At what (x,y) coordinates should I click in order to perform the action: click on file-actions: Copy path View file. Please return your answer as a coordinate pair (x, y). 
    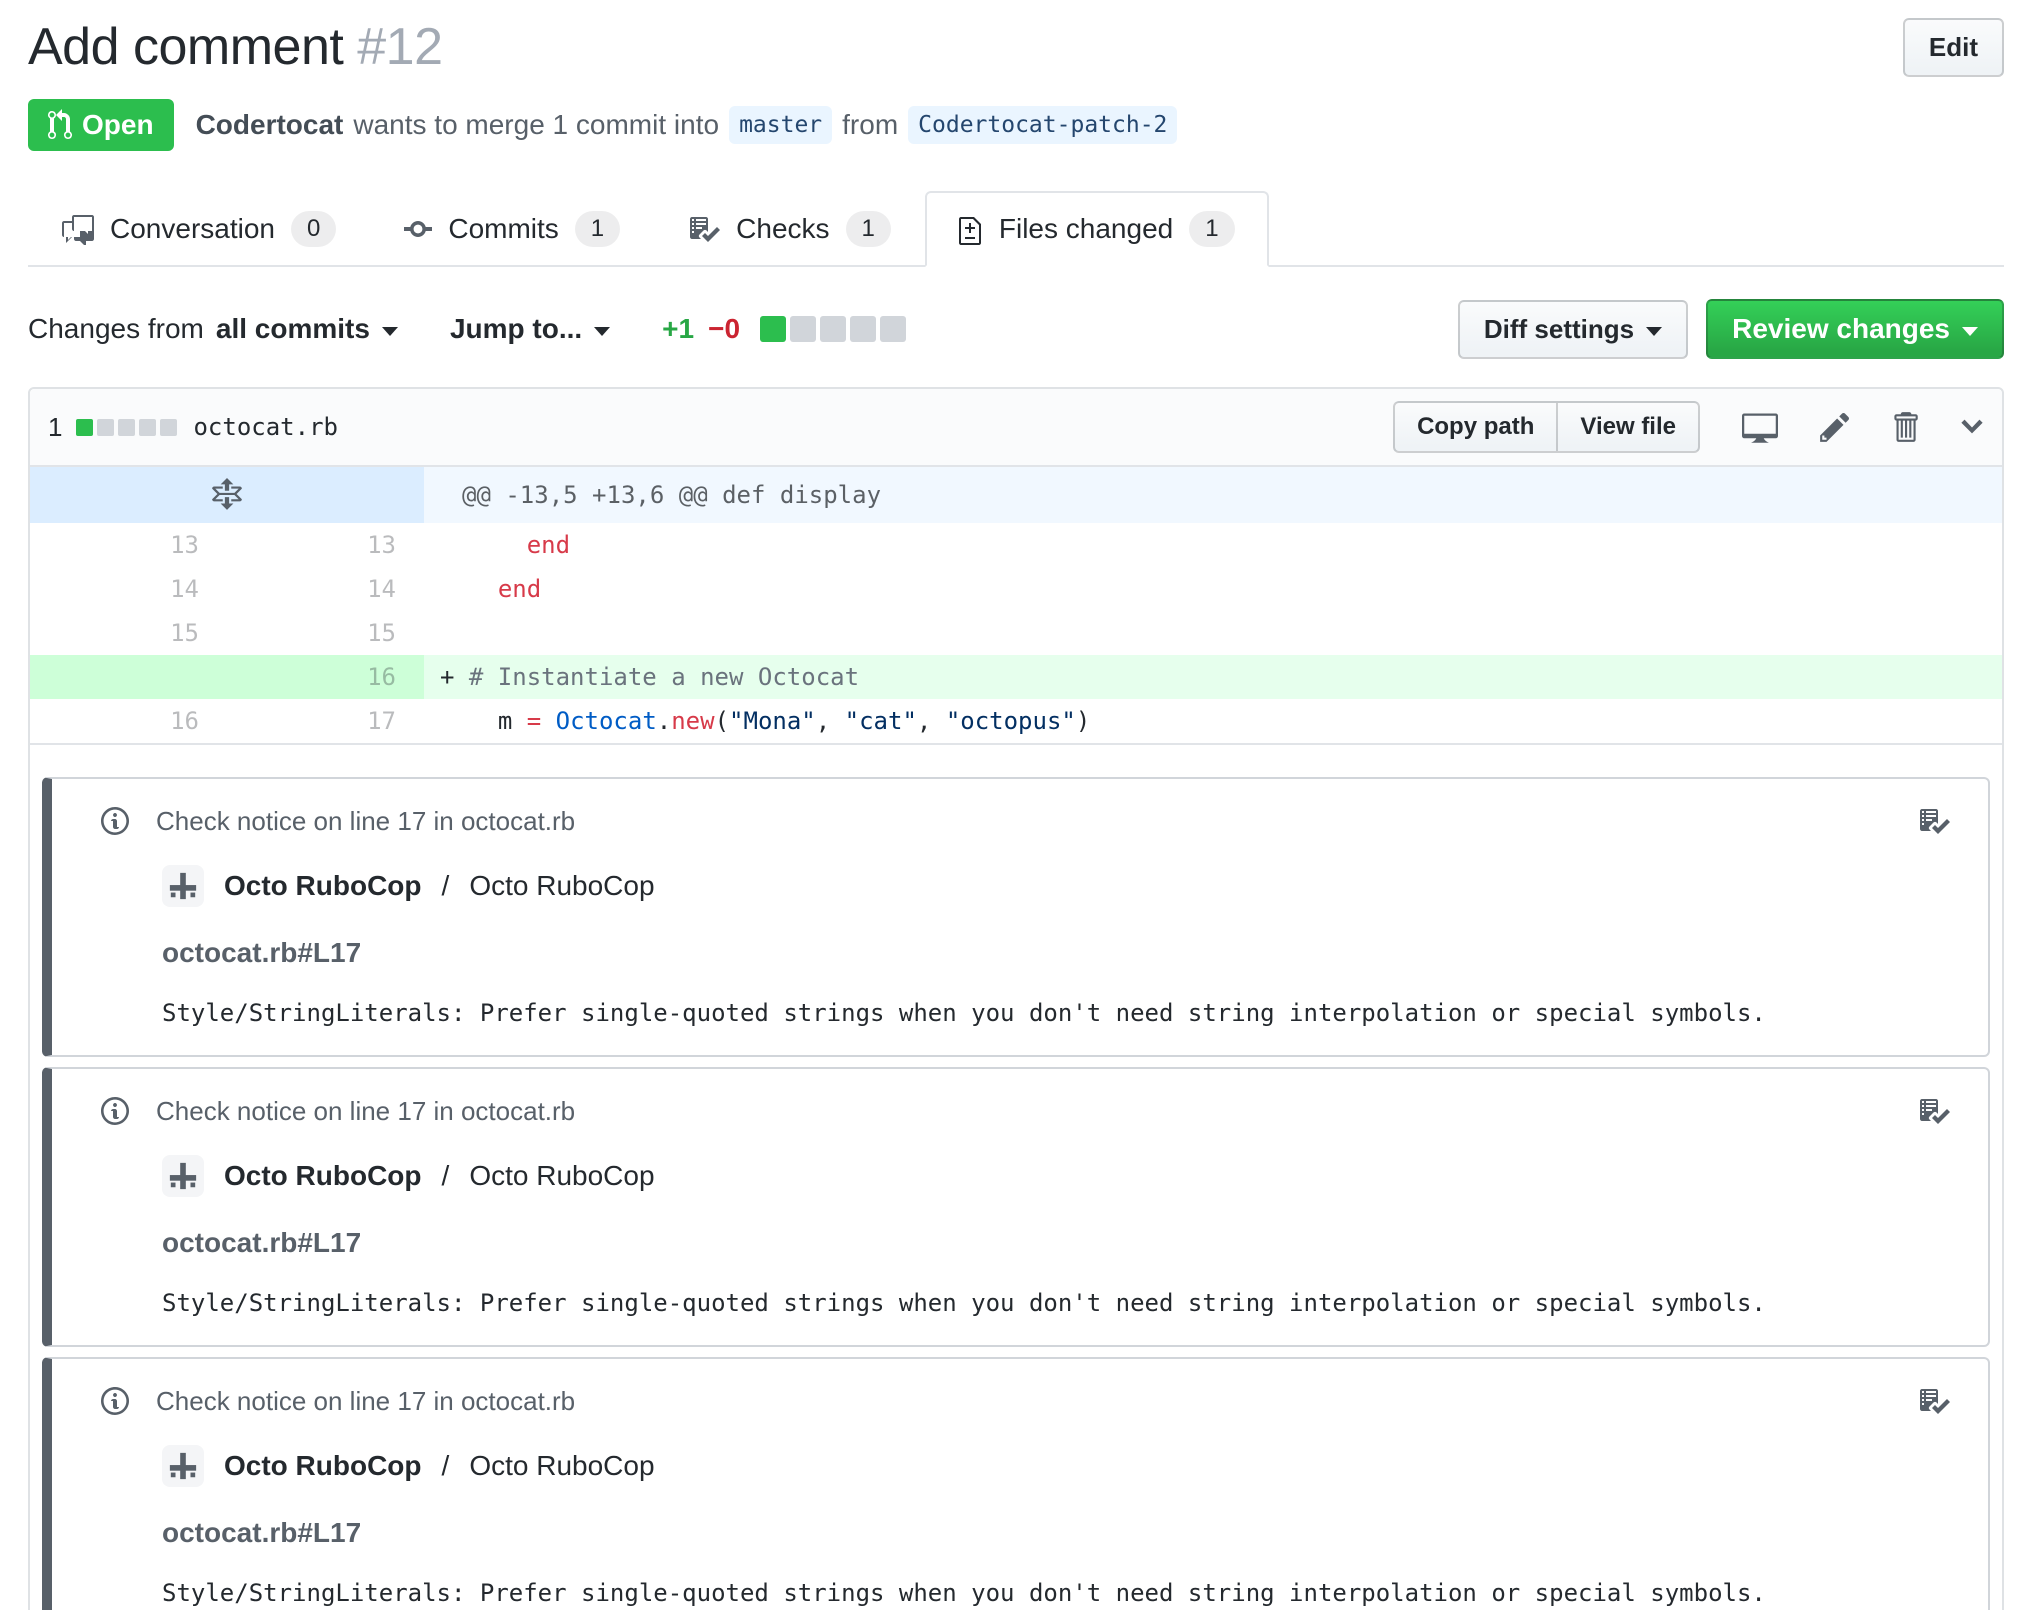
    Looking at the image, I should click on (1688, 427).